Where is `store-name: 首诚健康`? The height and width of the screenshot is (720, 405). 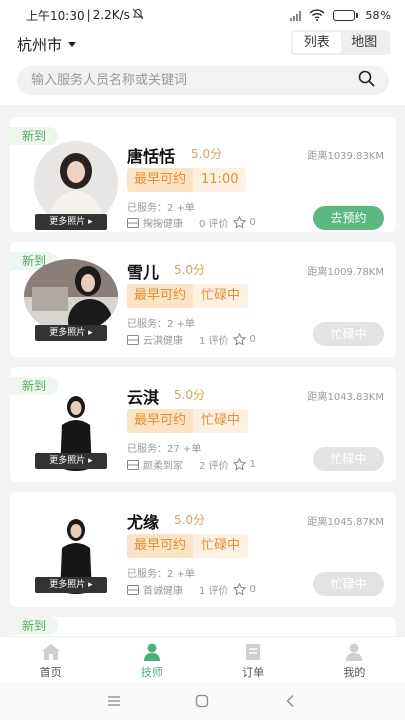 store-name: 首诚健康 is located at coordinates (163, 591).